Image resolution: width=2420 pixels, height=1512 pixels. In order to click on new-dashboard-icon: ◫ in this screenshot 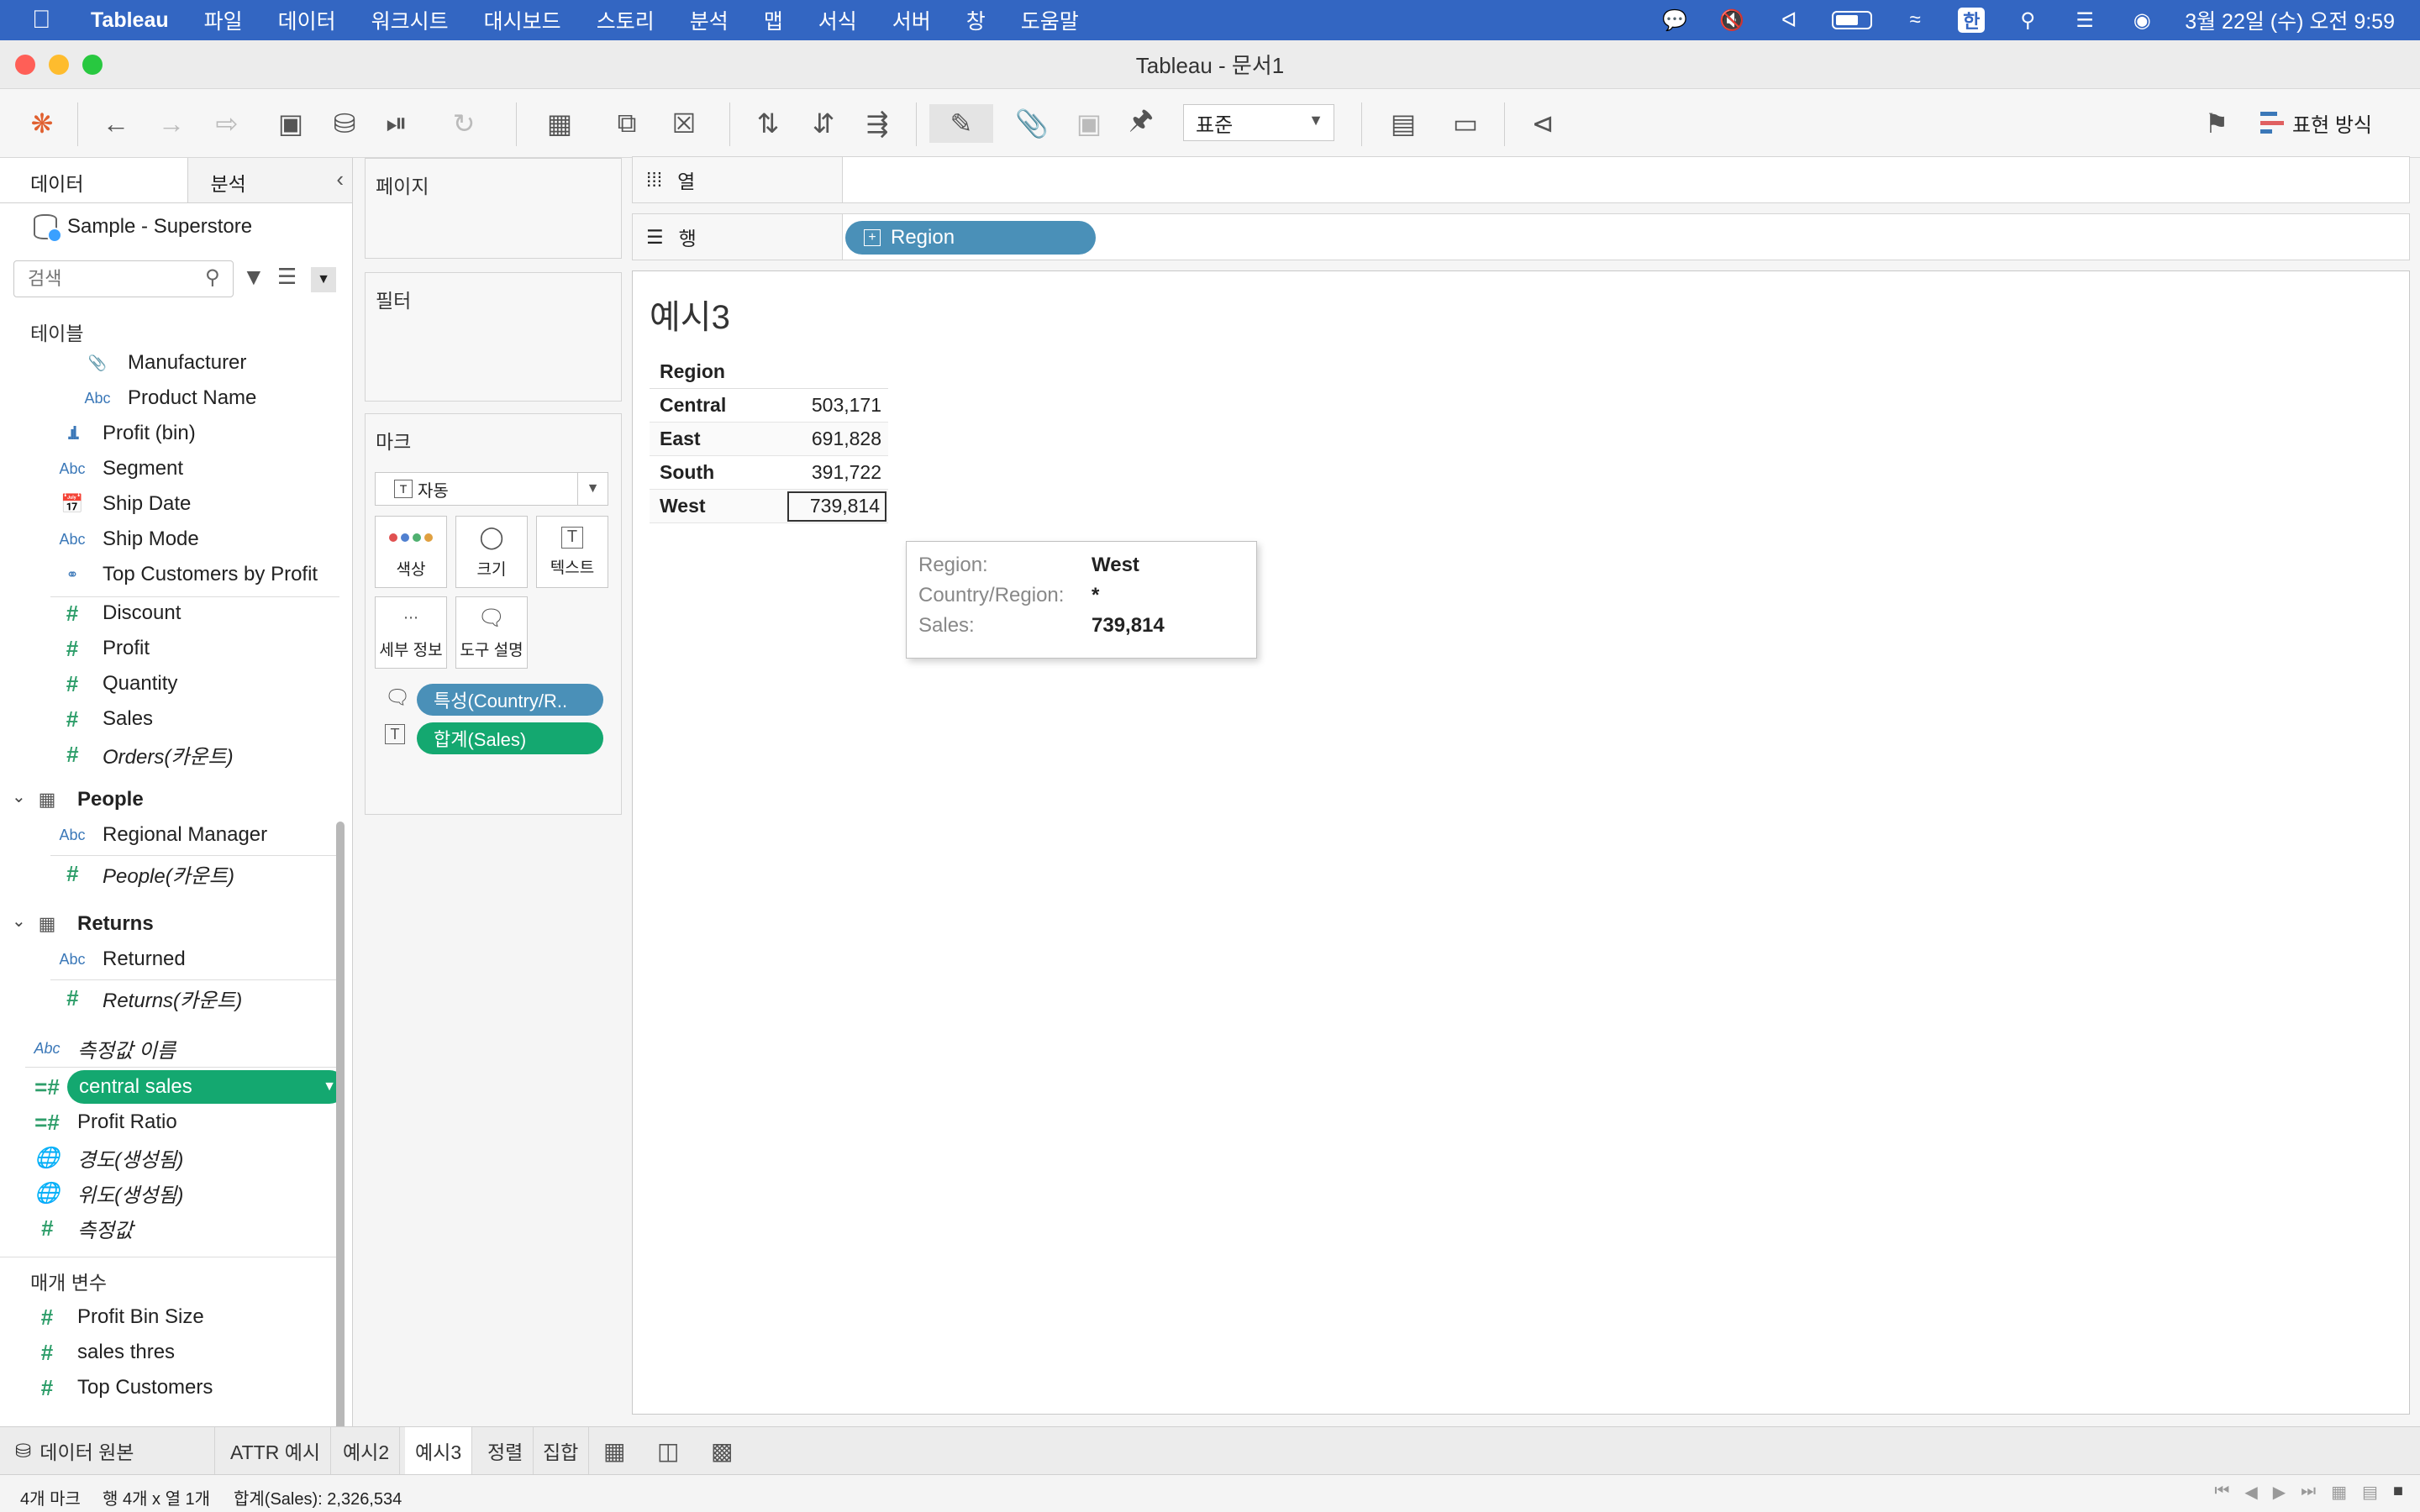, I will do `click(668, 1451)`.